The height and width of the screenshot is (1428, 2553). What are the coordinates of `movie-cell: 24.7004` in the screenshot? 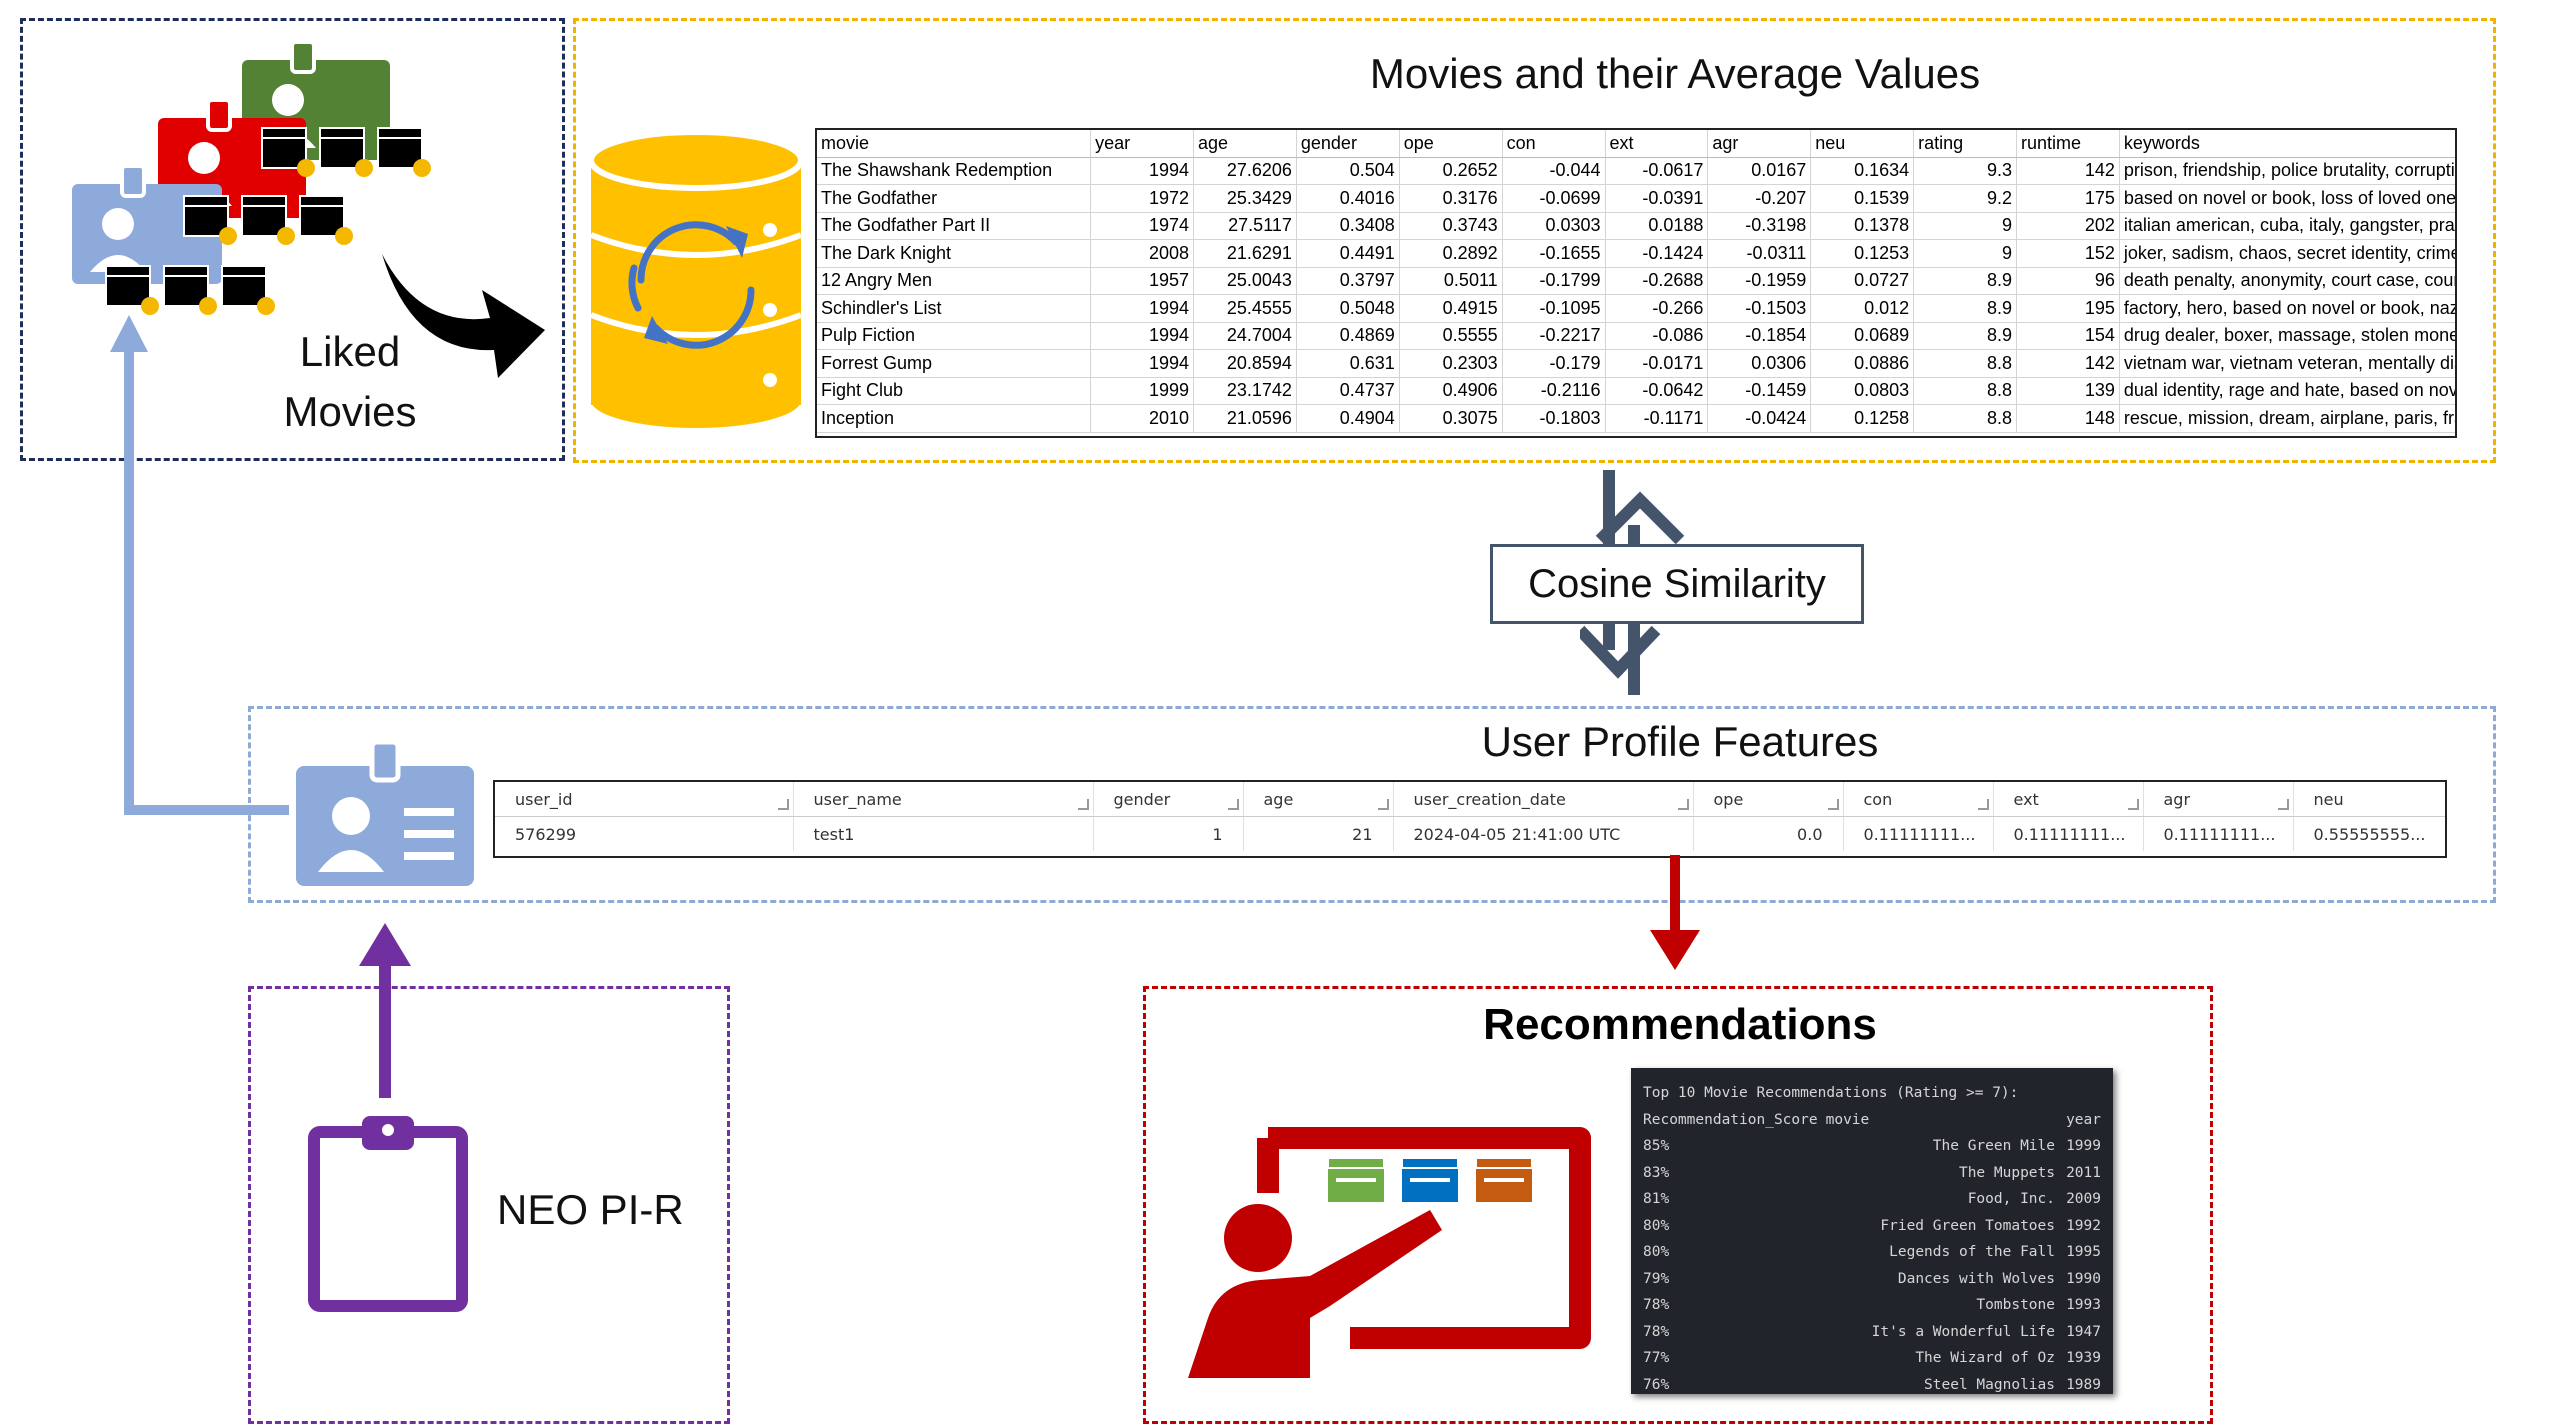 It's located at (1245, 336).